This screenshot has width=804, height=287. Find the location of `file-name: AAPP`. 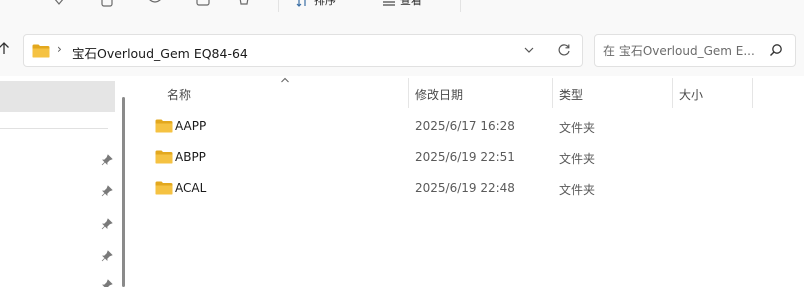

file-name: AAPP is located at coordinates (190, 126).